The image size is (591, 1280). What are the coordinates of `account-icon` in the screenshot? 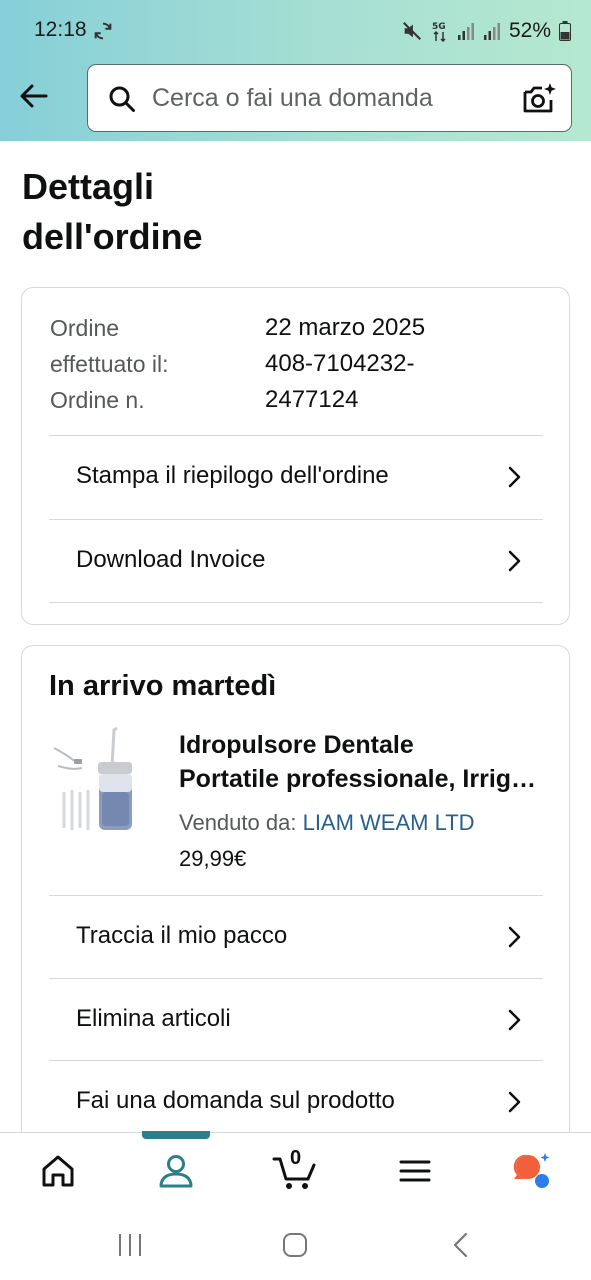 It's located at (176, 1171).